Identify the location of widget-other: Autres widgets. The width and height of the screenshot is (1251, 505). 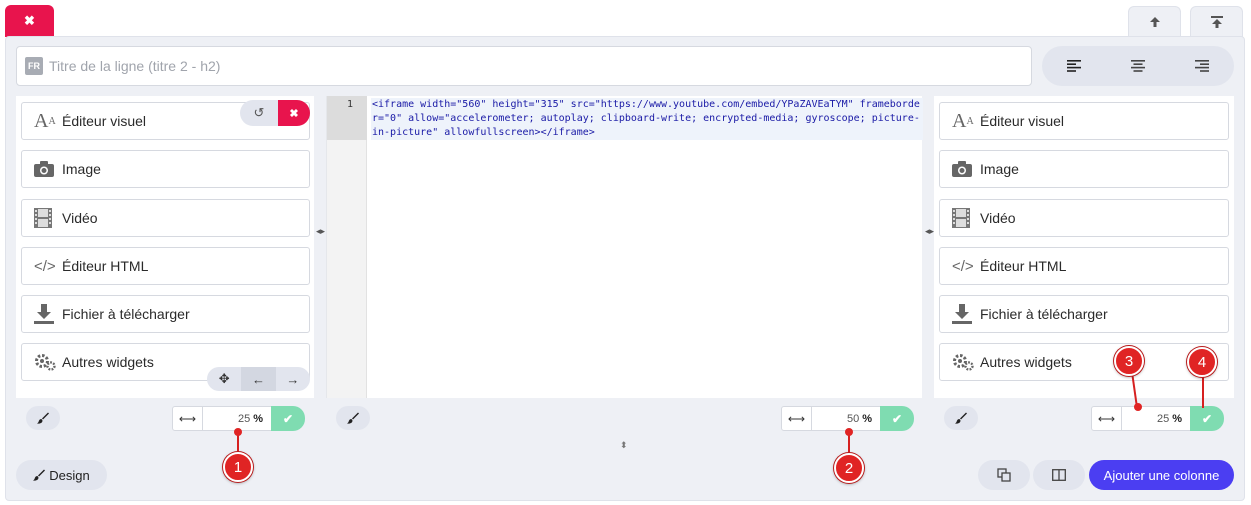
(1084, 362).